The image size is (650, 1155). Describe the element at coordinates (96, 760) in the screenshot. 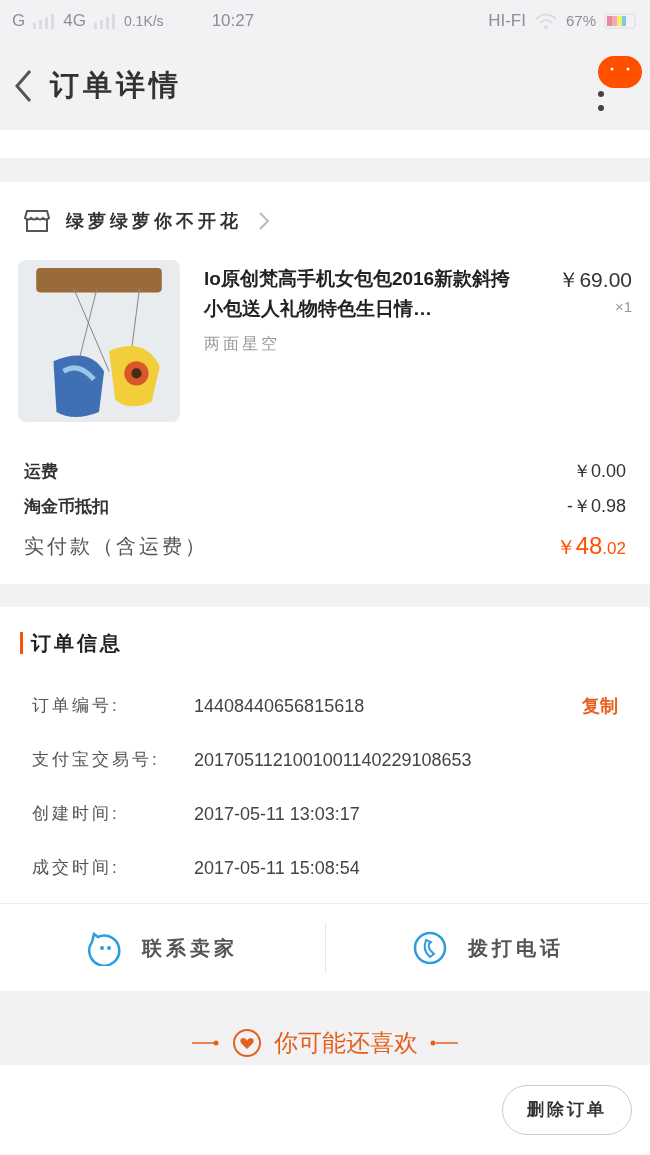

I see `info-label: 支付宝交易号:` at that location.